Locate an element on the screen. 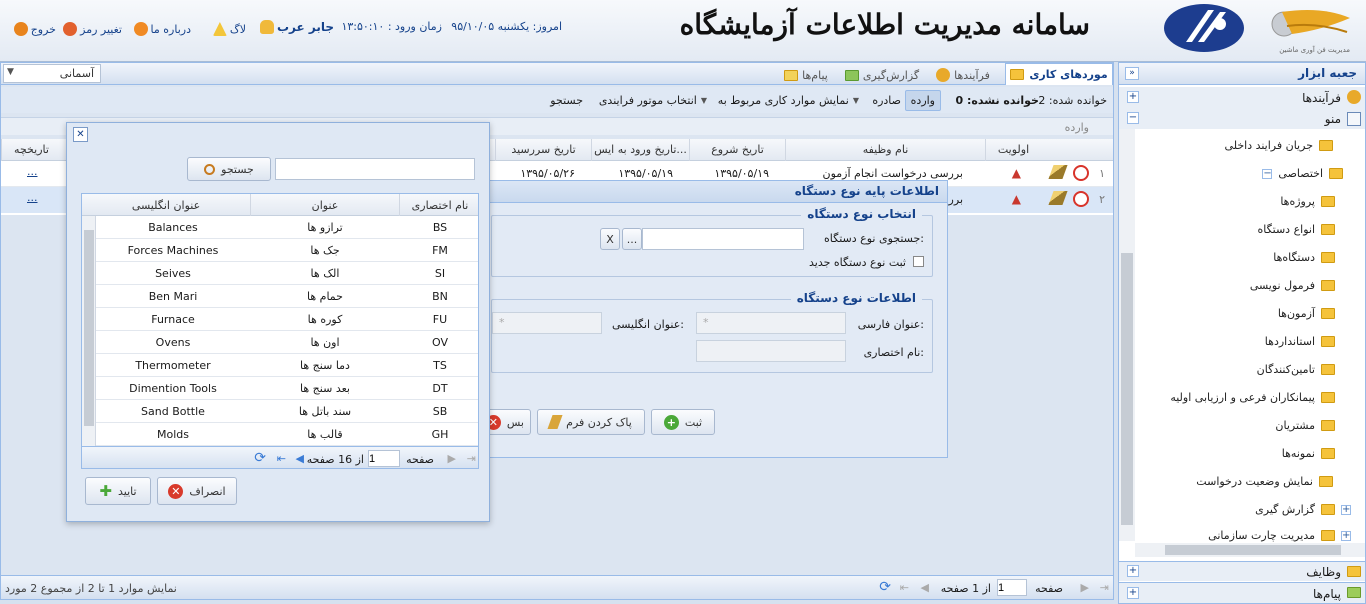  tree-item-devices: دستگاه‌ها is located at coordinates (1304, 257).